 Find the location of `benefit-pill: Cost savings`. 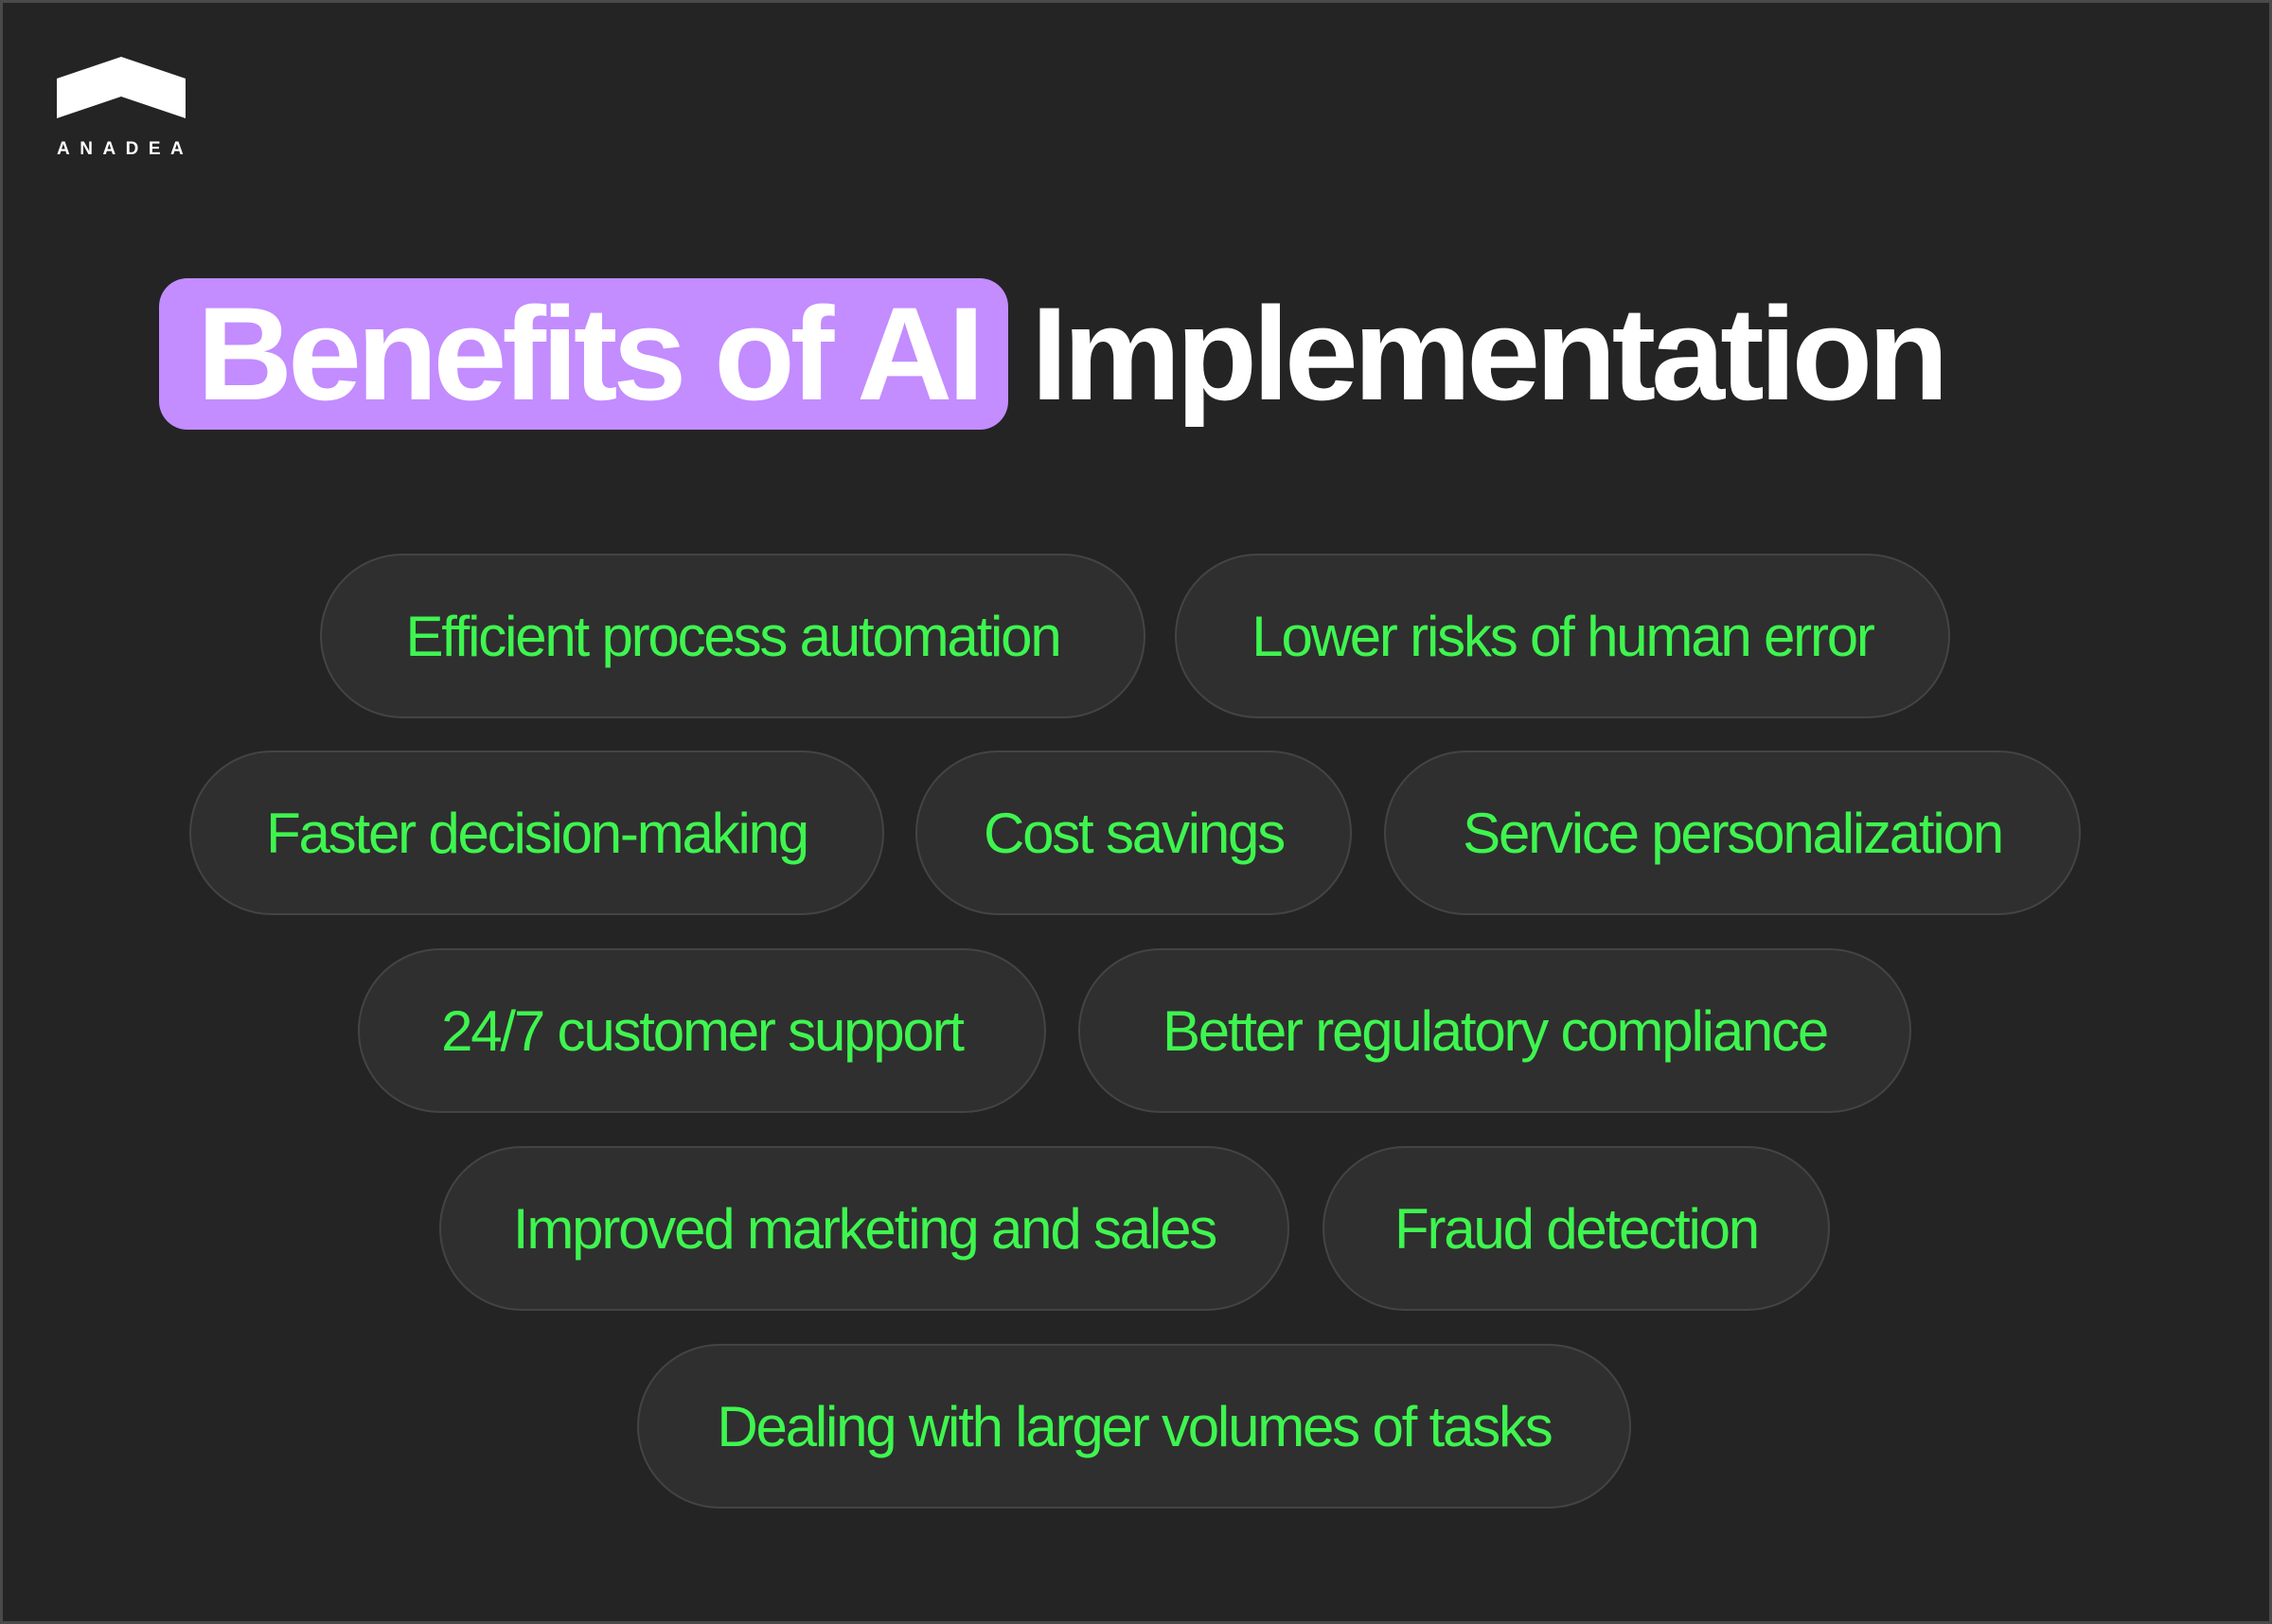

benefit-pill: Cost savings is located at coordinates (1133, 833).